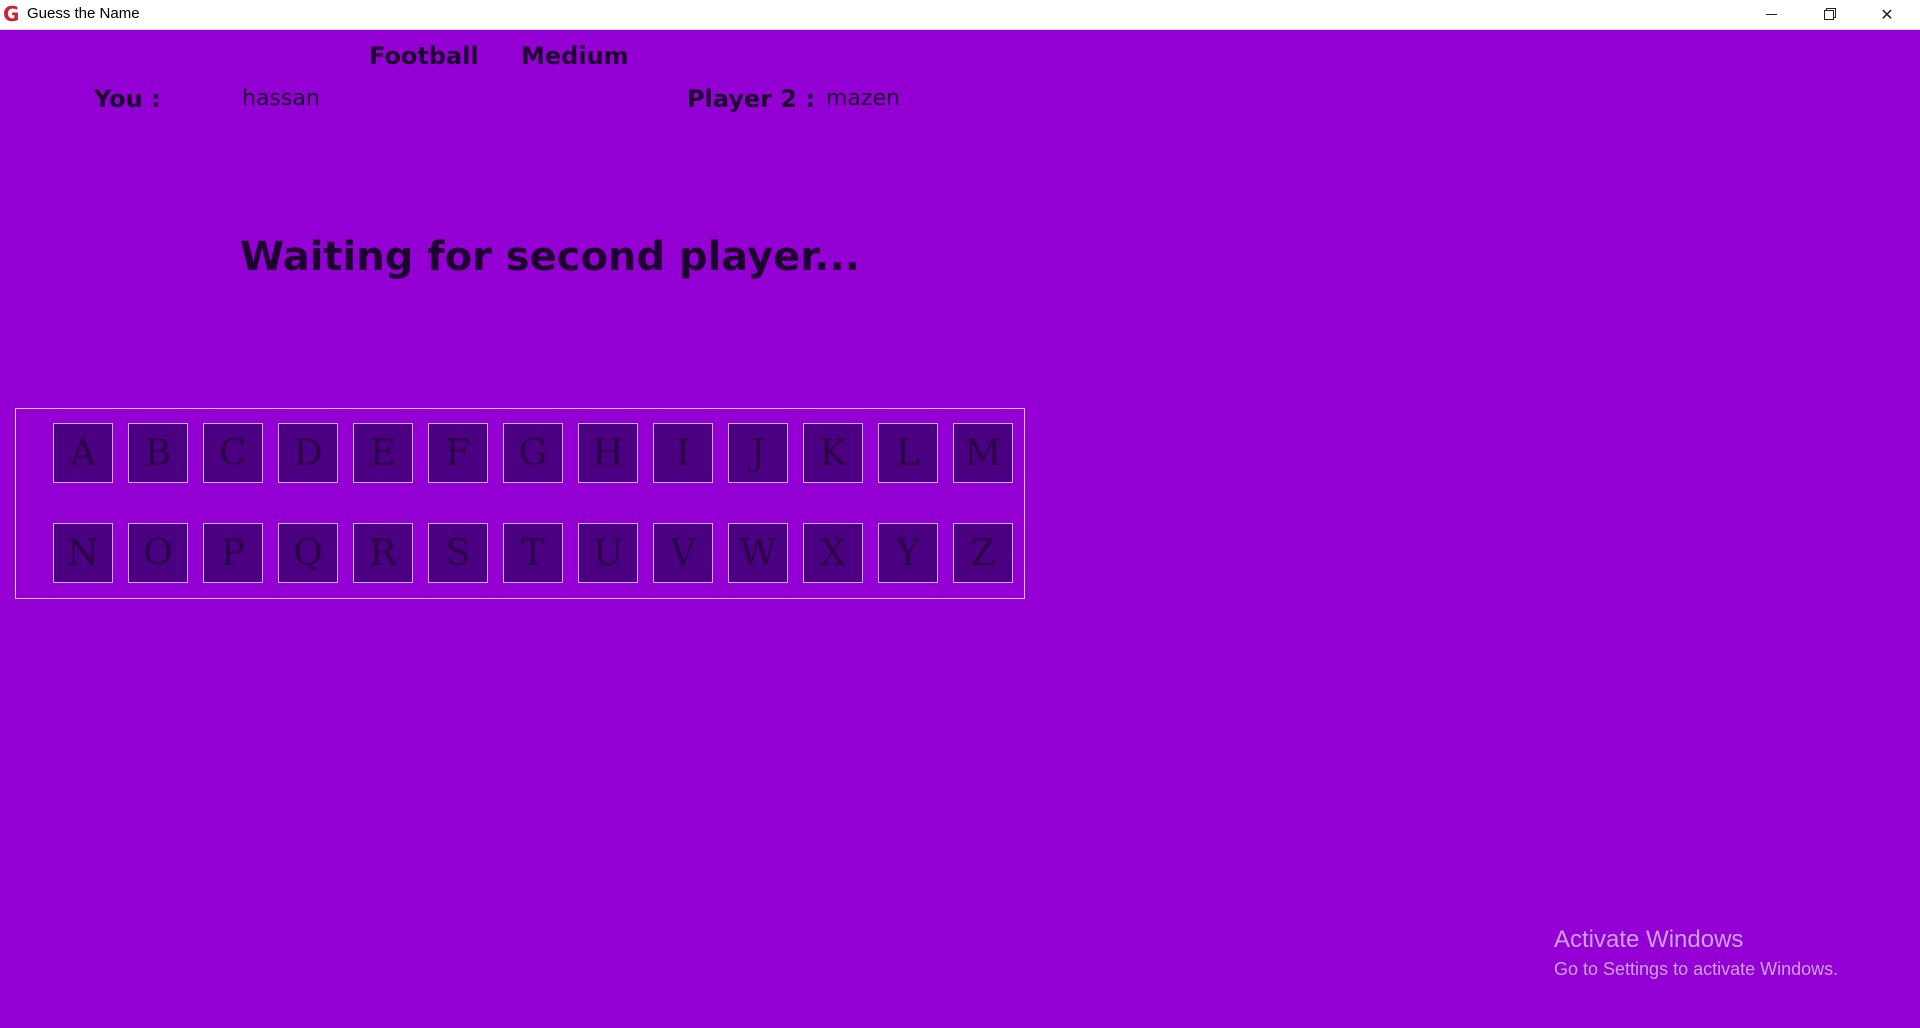 This screenshot has height=1028, width=1920. Describe the element at coordinates (158, 453) in the screenshot. I see `letter-key-b: B` at that location.